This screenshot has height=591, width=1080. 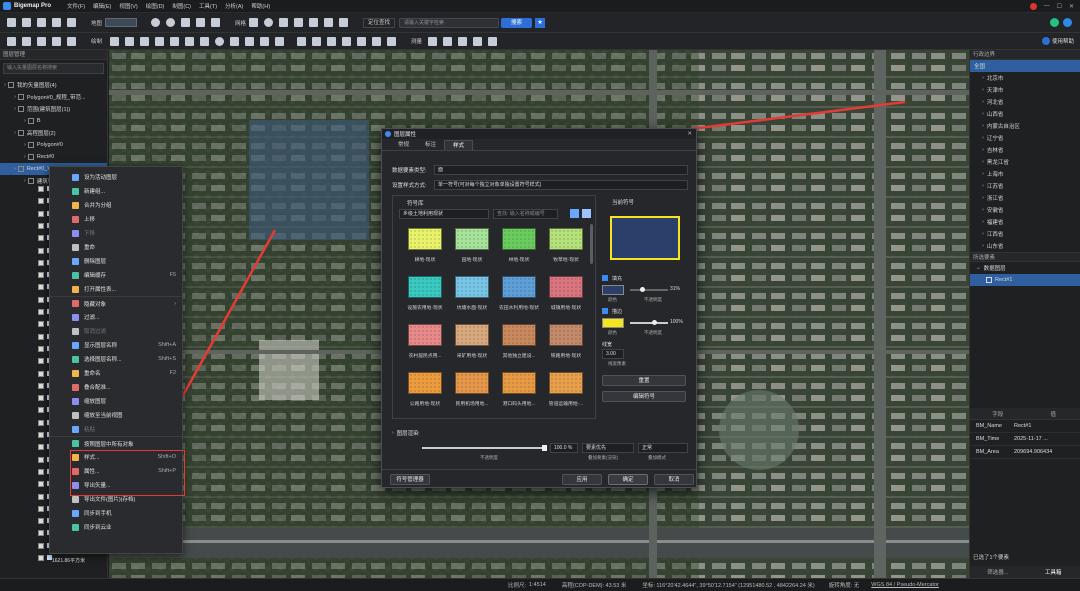 What do you see at coordinates (1067, 22) in the screenshot?
I see `cloud-icon` at bounding box center [1067, 22].